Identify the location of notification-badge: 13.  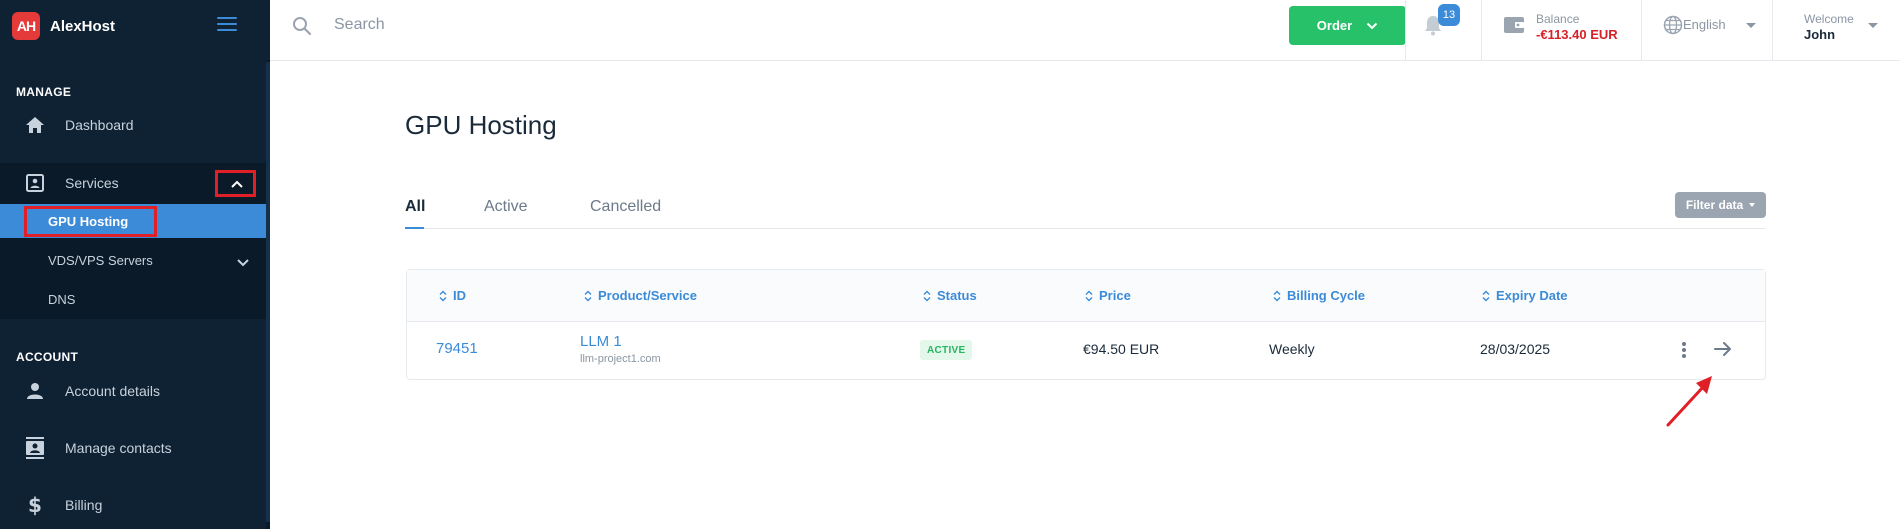
(1449, 15).